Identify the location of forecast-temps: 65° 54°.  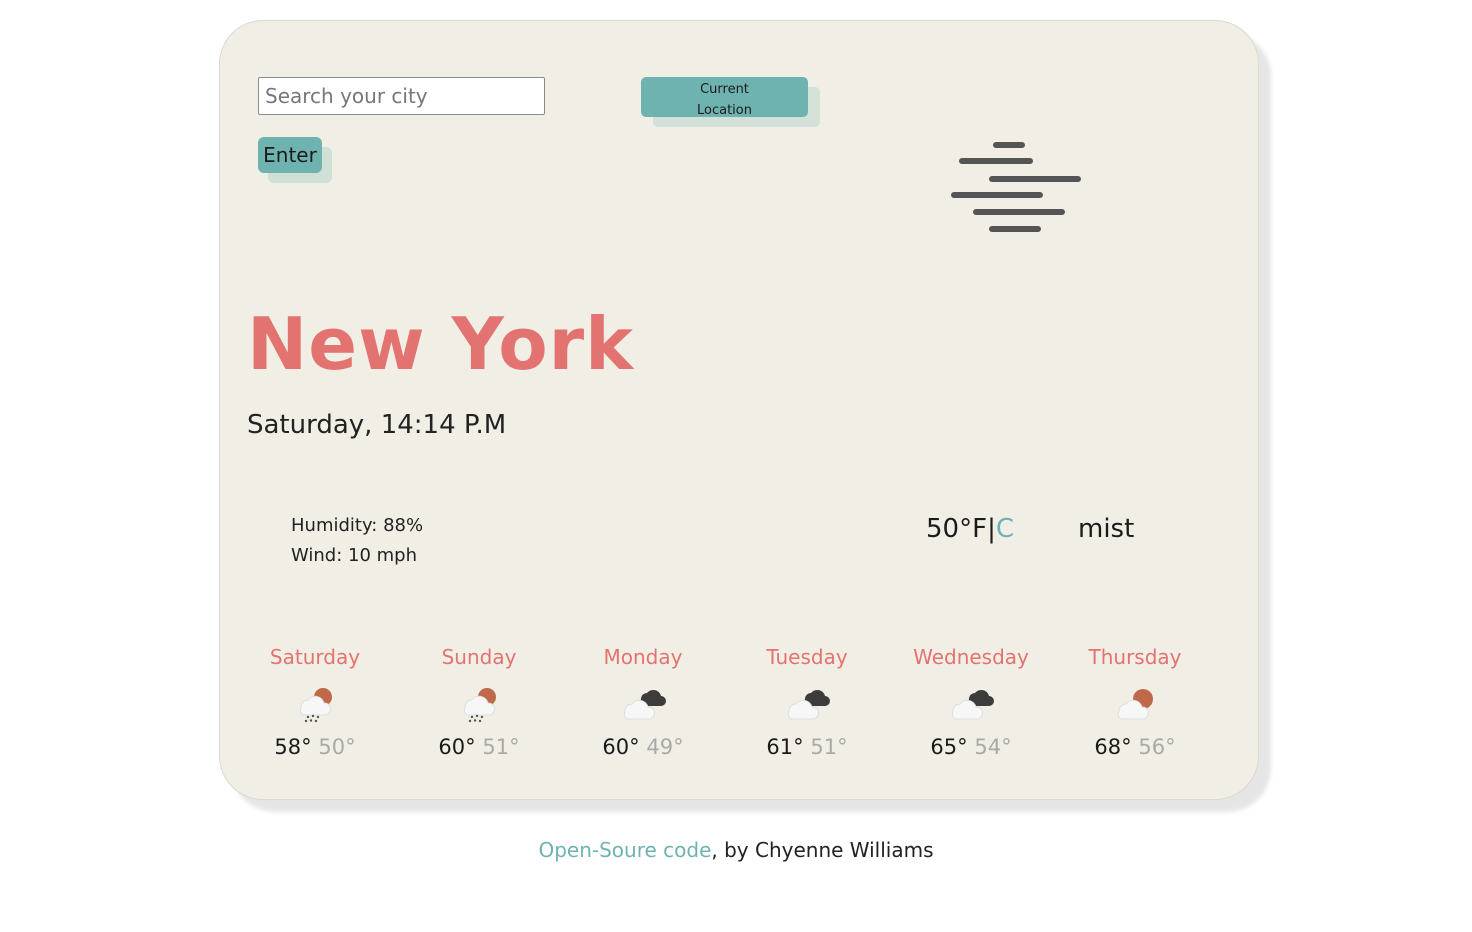
(971, 747).